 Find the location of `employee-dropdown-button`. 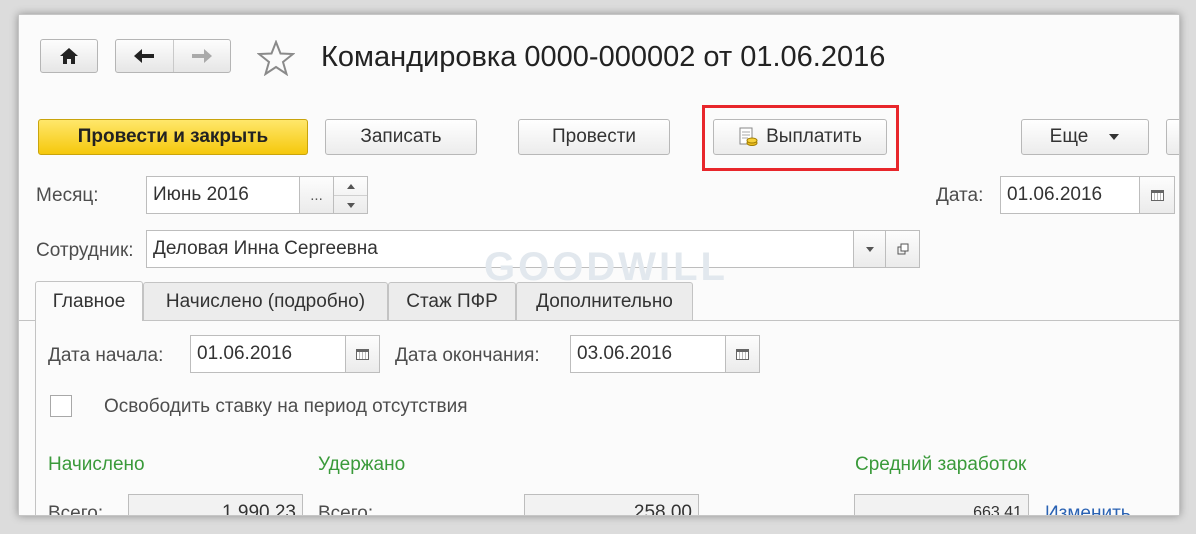

employee-dropdown-button is located at coordinates (869, 249).